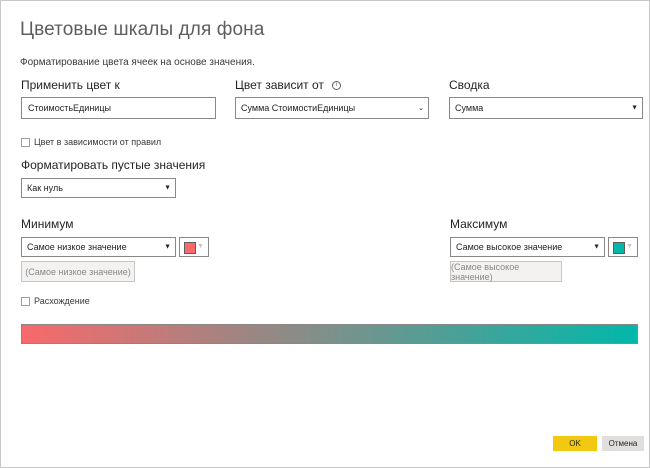 This screenshot has width=650, height=468. What do you see at coordinates (421, 108) in the screenshot?
I see `chevron-down-icon: ⌄` at bounding box center [421, 108].